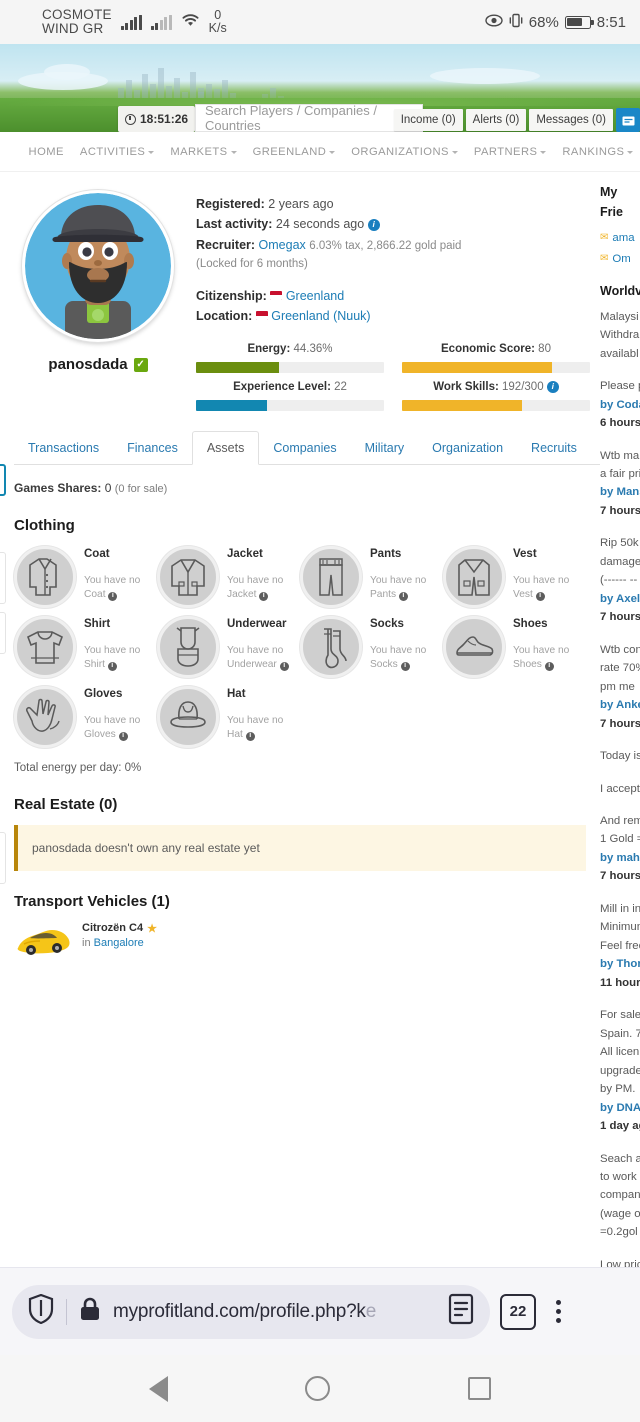 The height and width of the screenshot is (1422, 640). What do you see at coordinates (164, 119) in the screenshot?
I see `game-clock-value: 18:51:26` at bounding box center [164, 119].